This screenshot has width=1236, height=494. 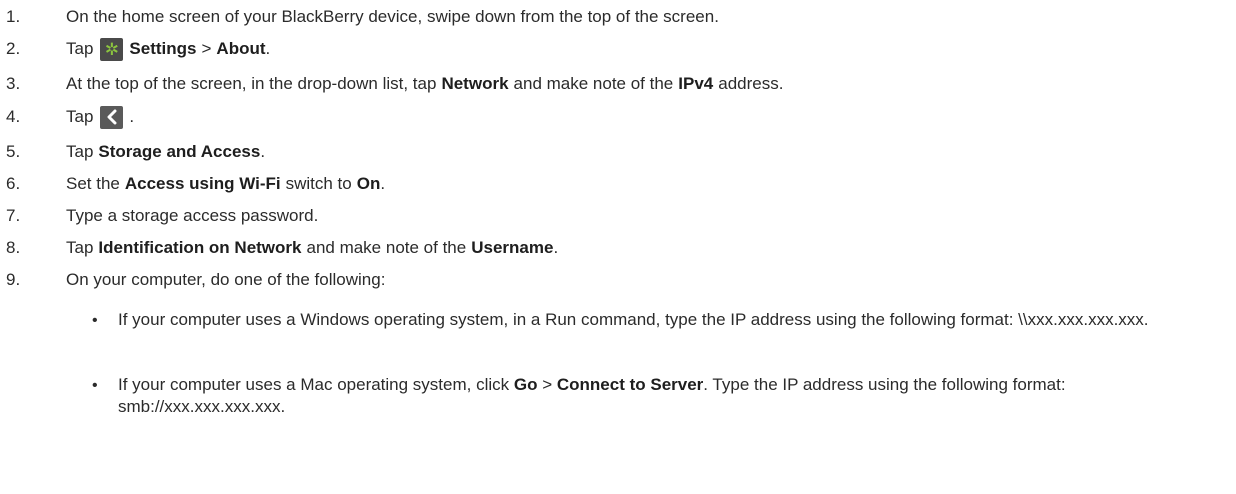 What do you see at coordinates (751, 83) in the screenshot?
I see `step-text: address.` at bounding box center [751, 83].